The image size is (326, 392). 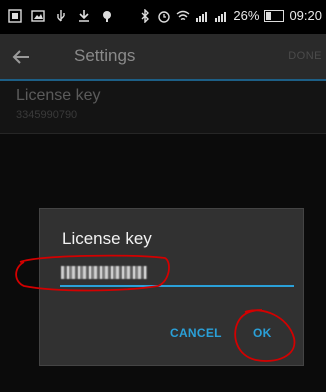 What do you see at coordinates (107, 16) in the screenshot?
I see `android-notification-icon` at bounding box center [107, 16].